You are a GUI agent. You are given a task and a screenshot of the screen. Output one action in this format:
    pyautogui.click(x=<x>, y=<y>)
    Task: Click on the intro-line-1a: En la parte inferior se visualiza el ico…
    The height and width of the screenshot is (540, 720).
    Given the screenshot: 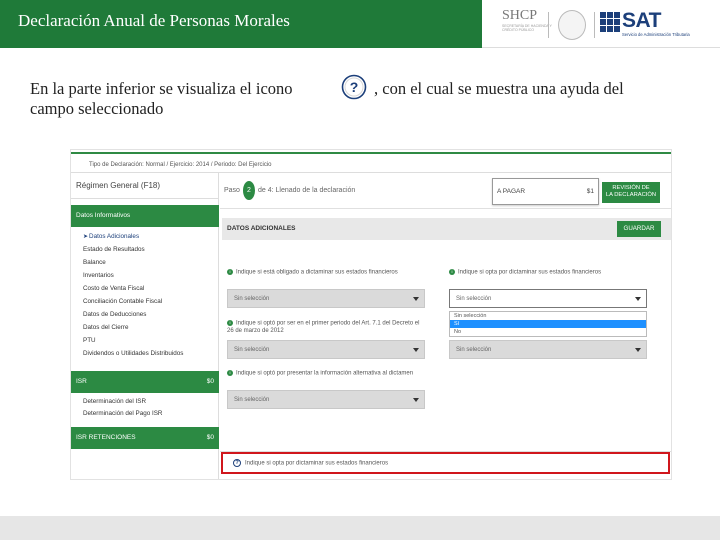 What is the action you would take?
    pyautogui.click(x=161, y=88)
    